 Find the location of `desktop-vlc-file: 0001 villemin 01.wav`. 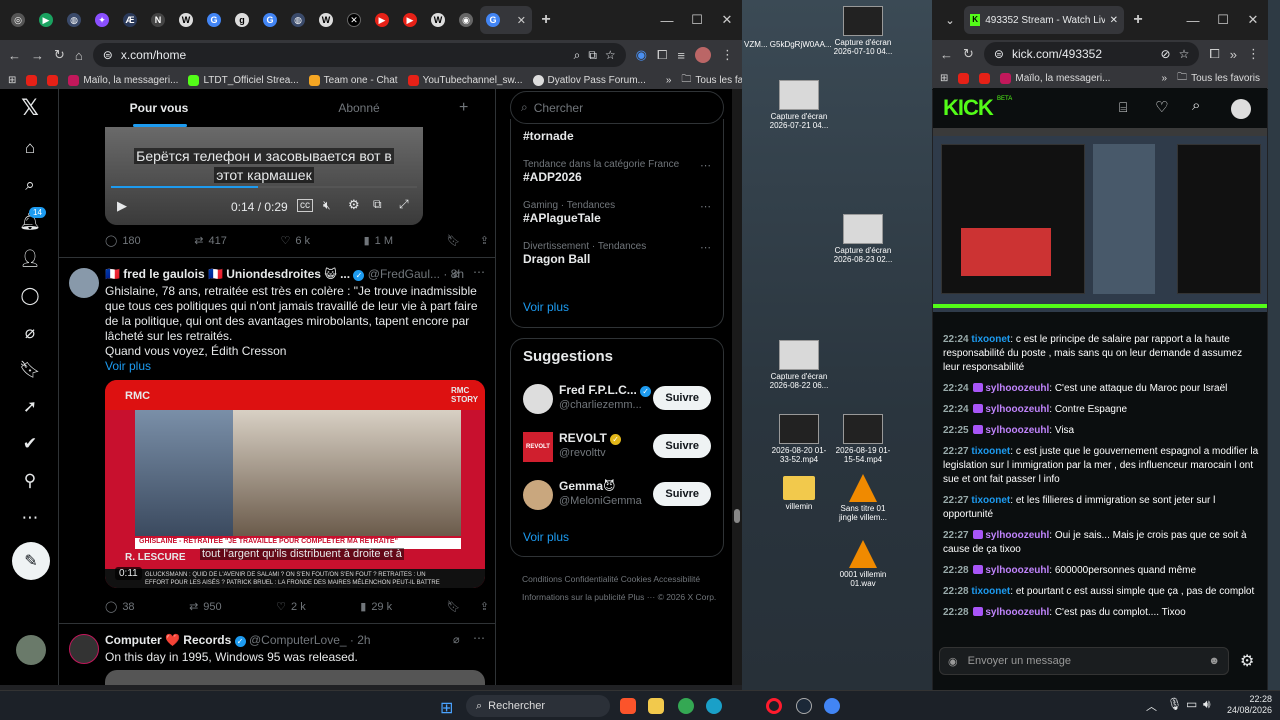

desktop-vlc-file: 0001 villemin 01.wav is located at coordinates (863, 564).